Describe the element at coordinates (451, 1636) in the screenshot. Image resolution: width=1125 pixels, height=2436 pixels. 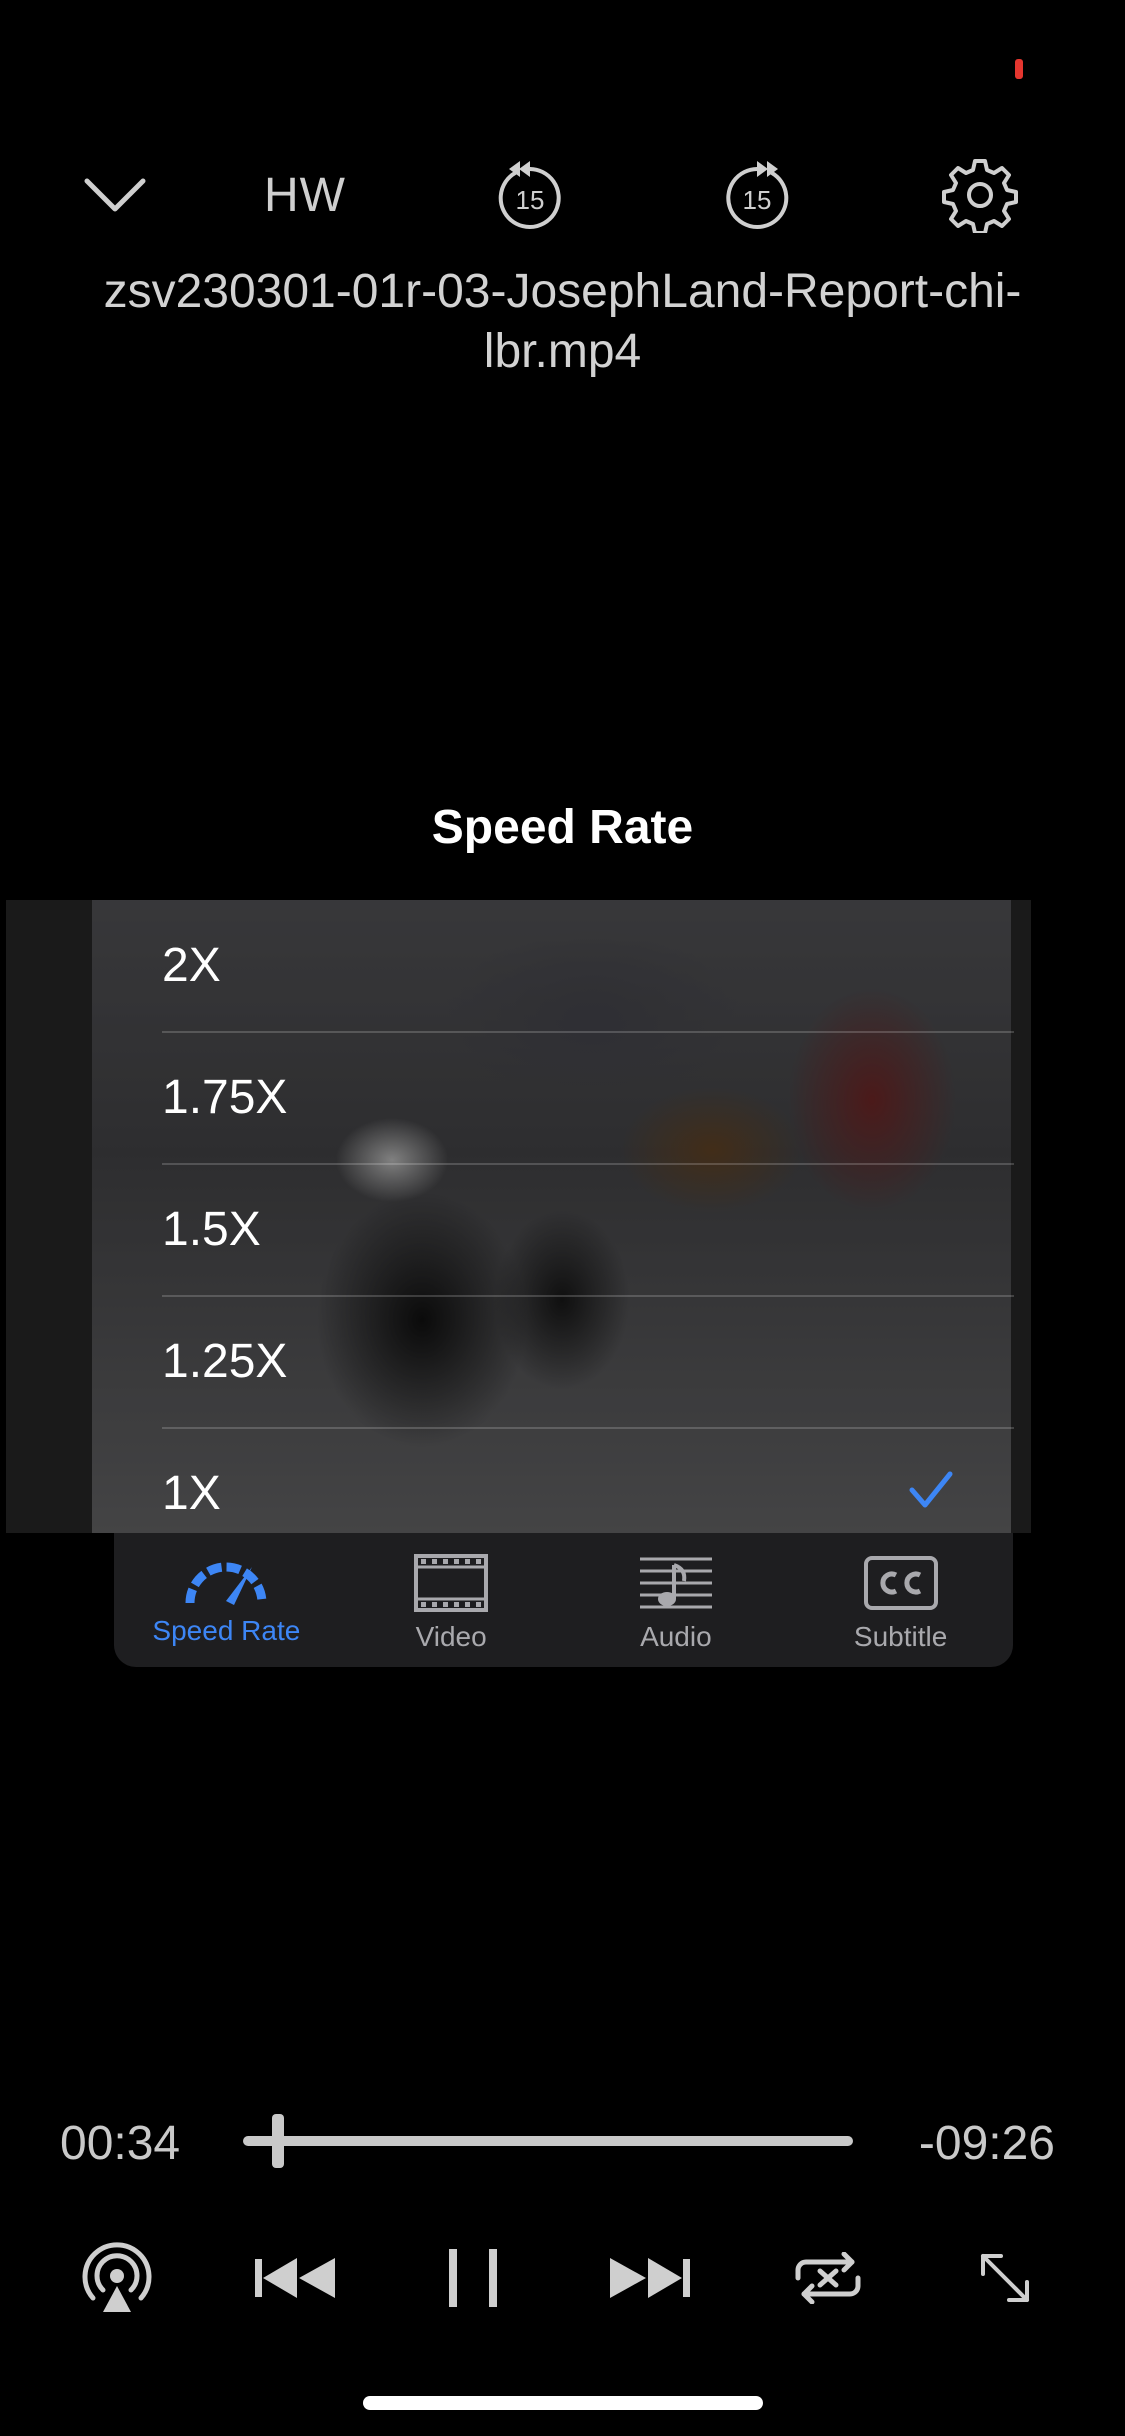
I see `tab-label: Video` at that location.